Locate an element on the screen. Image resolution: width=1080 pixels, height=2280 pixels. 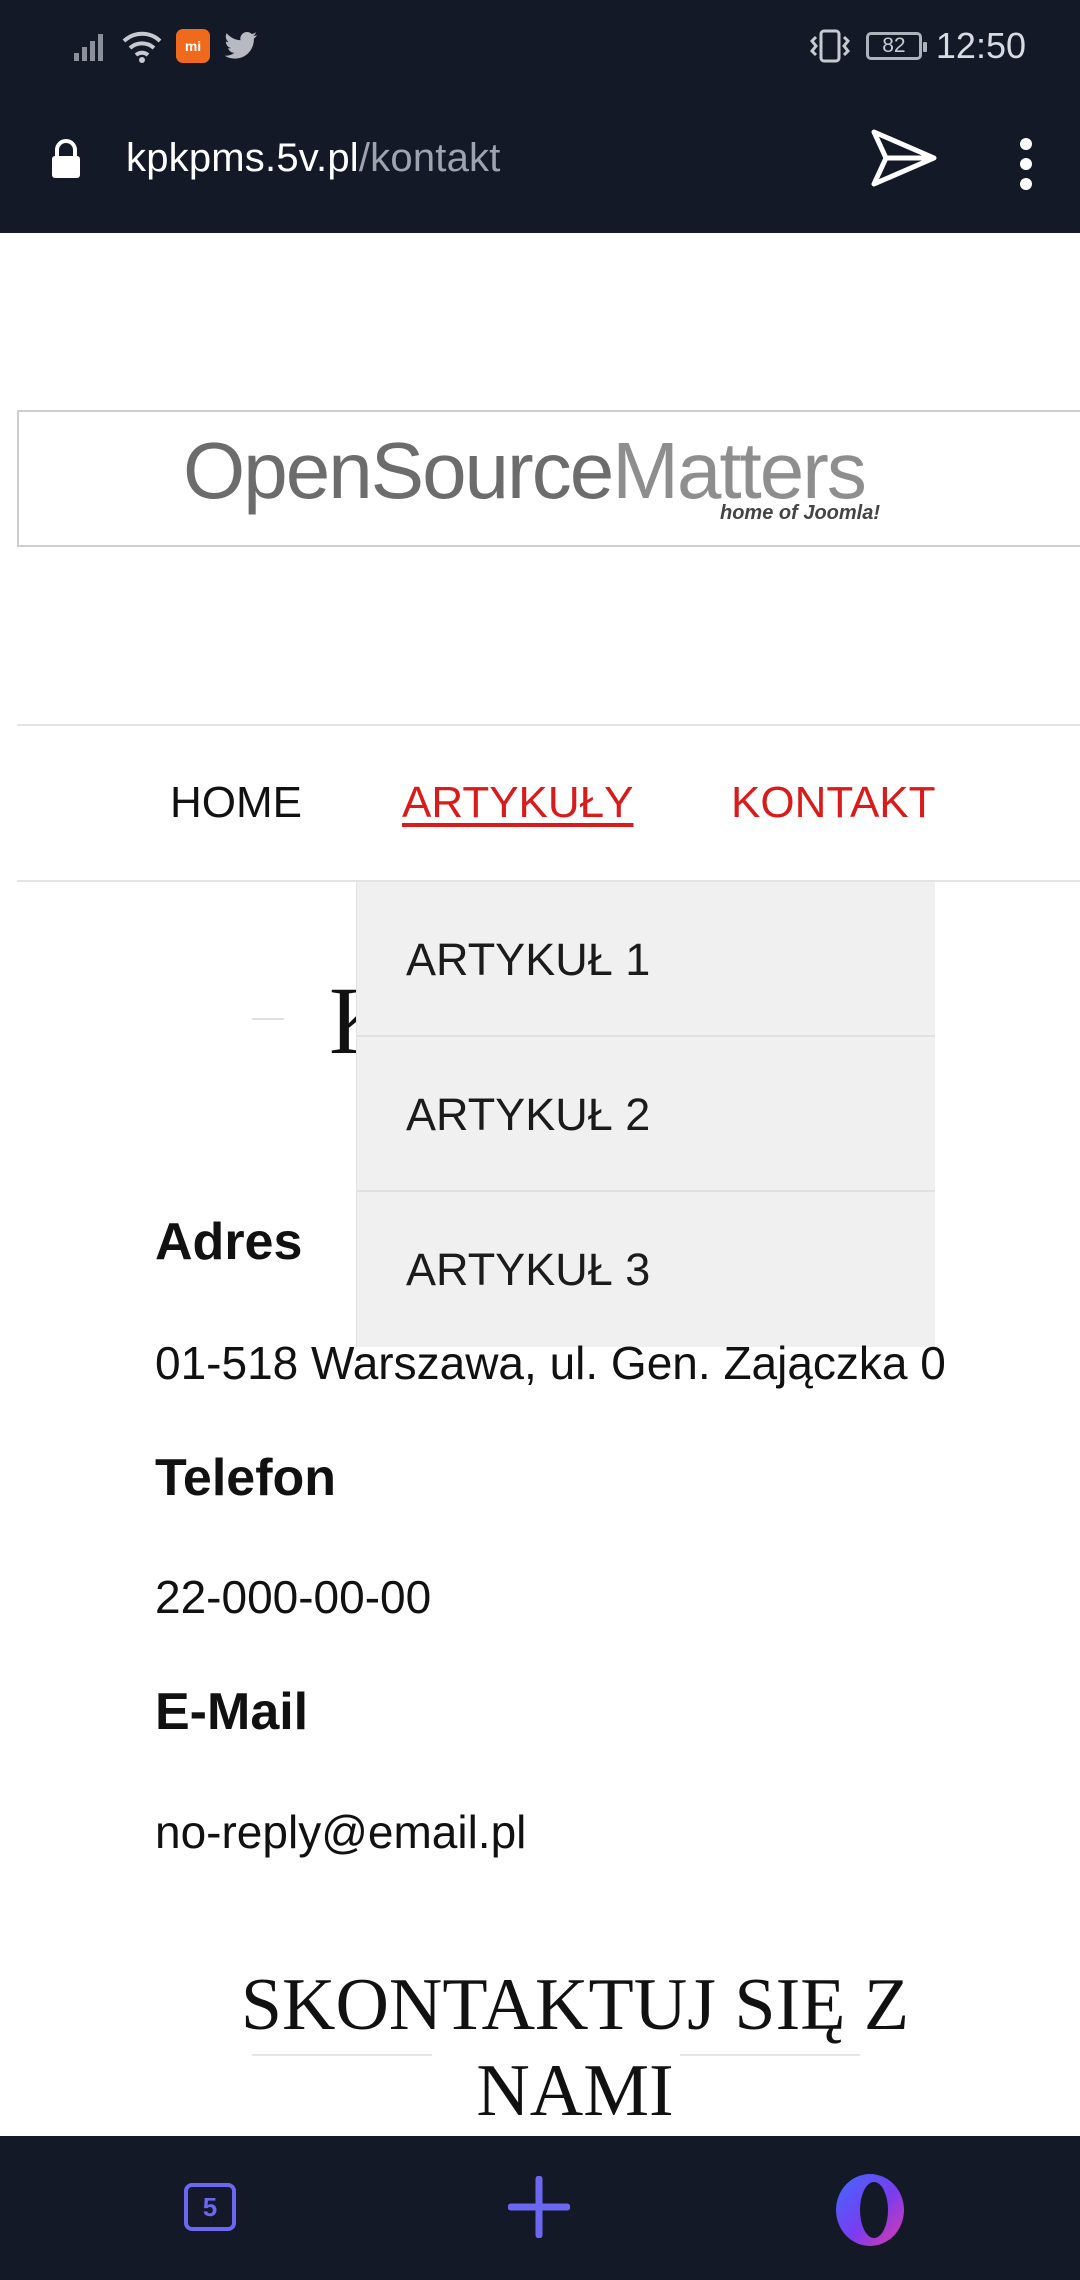
wifi-icon is located at coordinates (142, 47).